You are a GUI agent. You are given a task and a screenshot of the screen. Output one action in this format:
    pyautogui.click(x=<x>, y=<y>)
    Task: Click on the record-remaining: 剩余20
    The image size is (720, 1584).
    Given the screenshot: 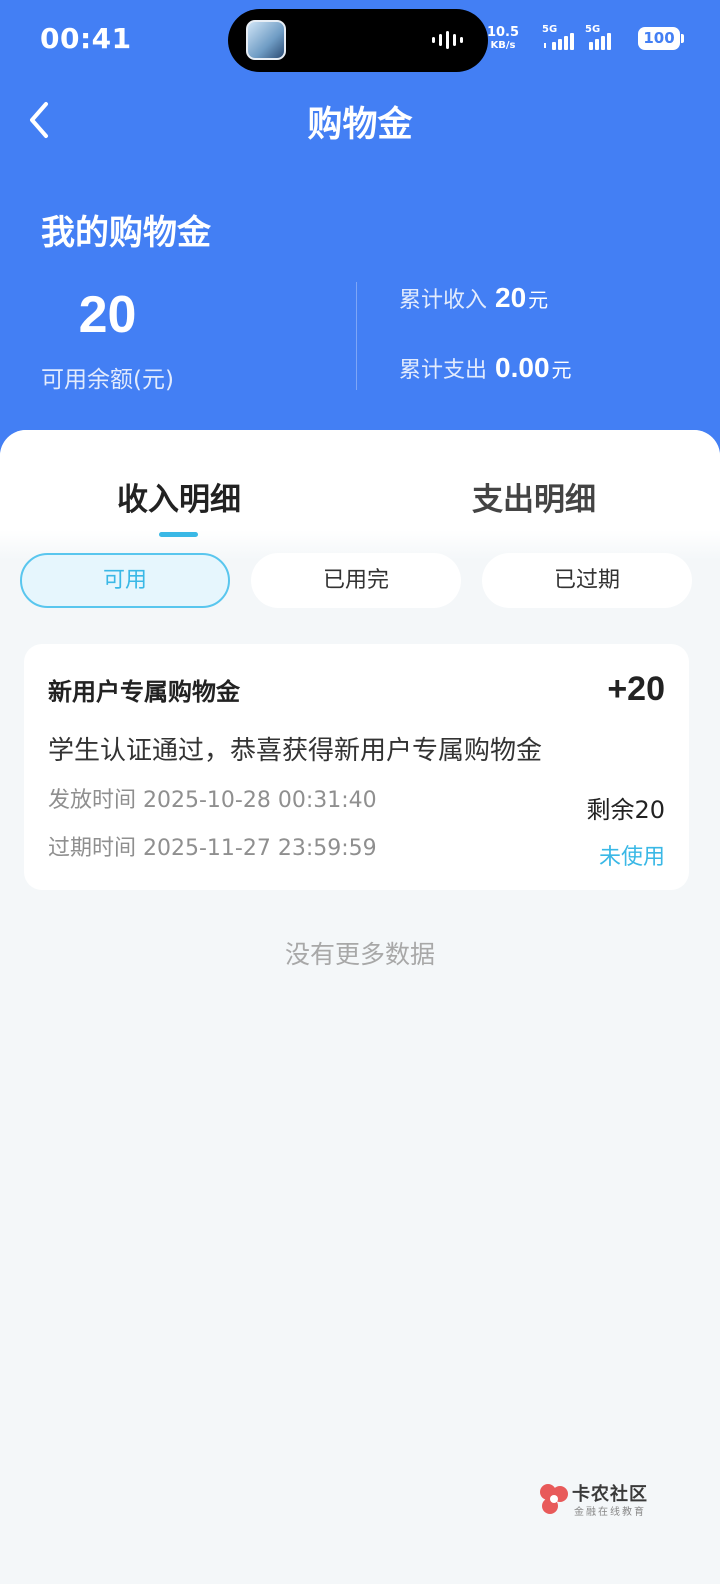 What is the action you would take?
    pyautogui.click(x=625, y=810)
    